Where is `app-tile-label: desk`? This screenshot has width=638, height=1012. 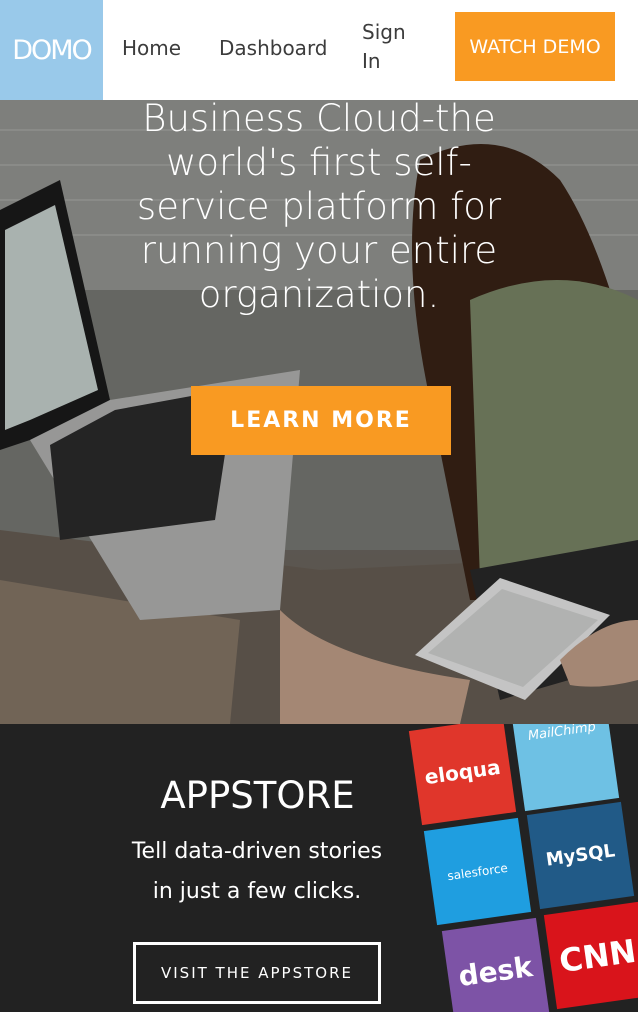
app-tile-label: desk is located at coordinates (495, 971).